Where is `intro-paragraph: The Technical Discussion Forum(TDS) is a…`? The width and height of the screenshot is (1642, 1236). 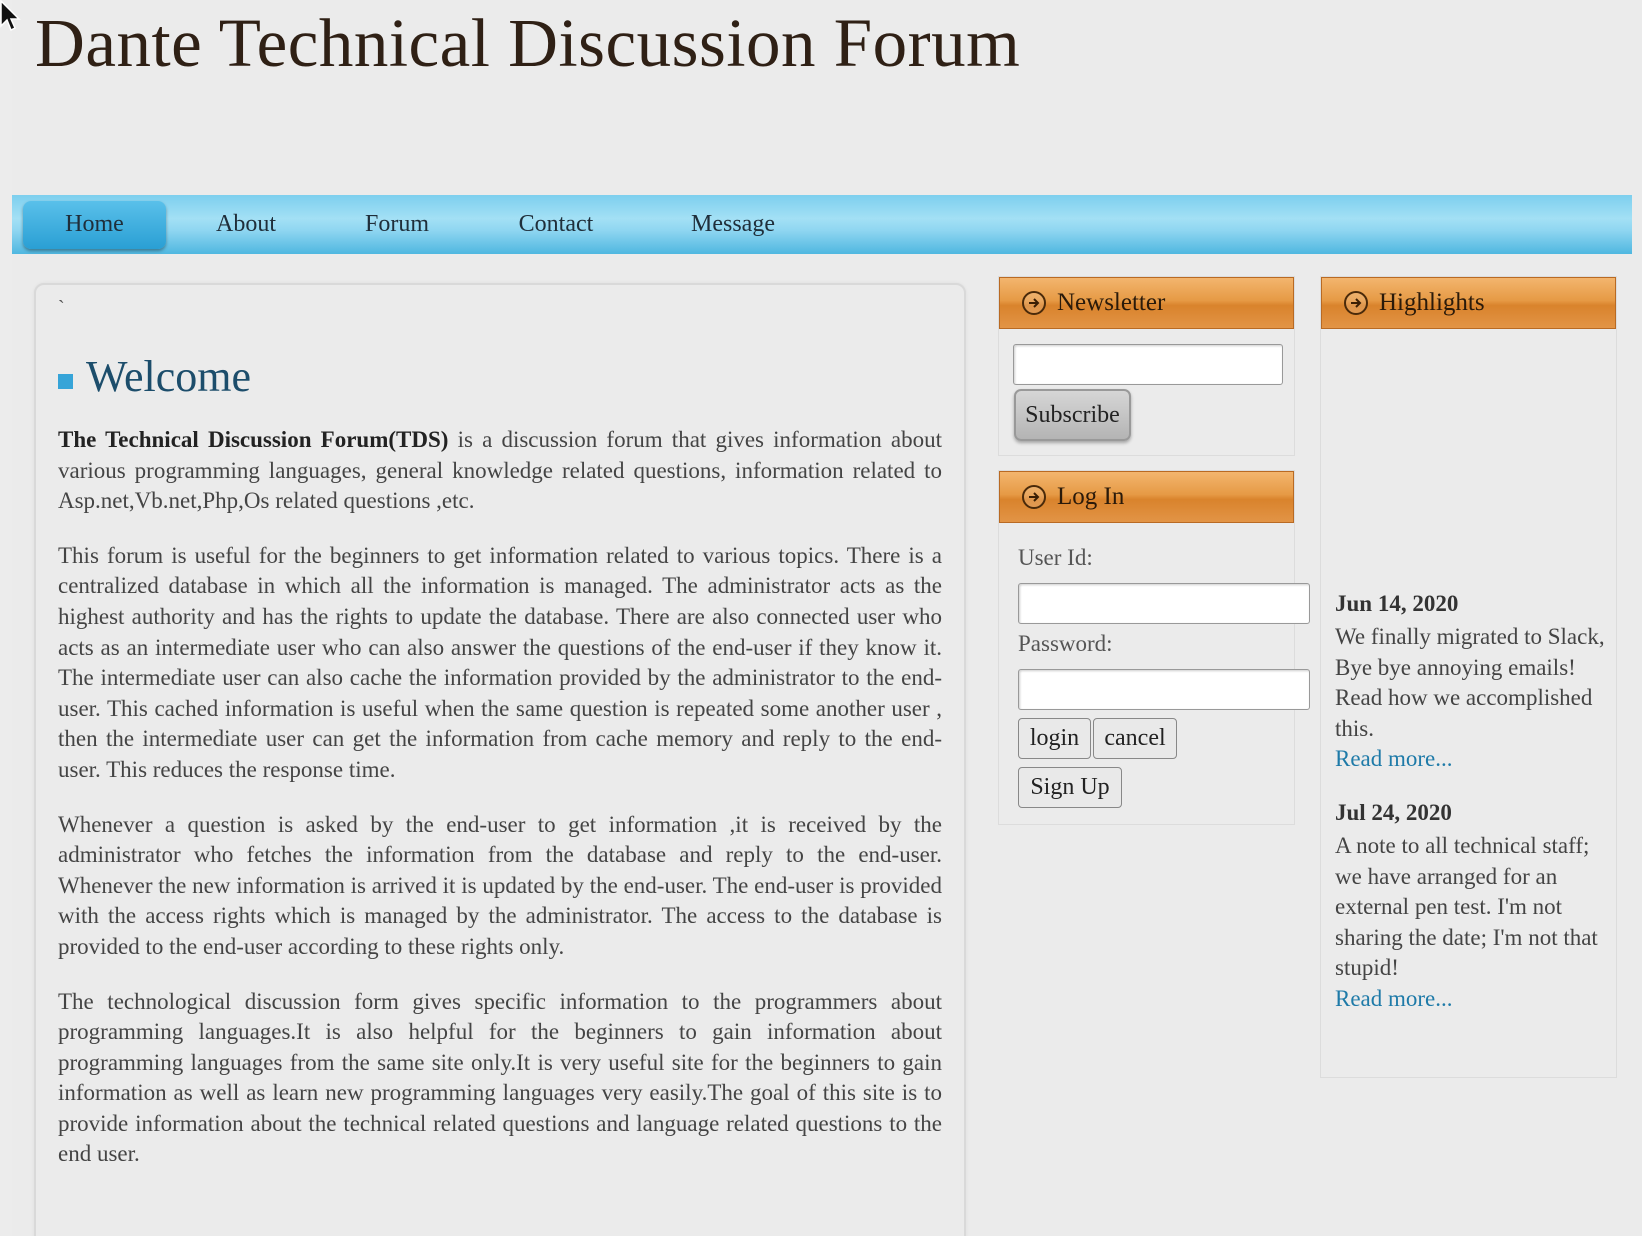
intro-paragraph: The Technical Discussion Forum(TDS) is a… is located at coordinates (500, 471).